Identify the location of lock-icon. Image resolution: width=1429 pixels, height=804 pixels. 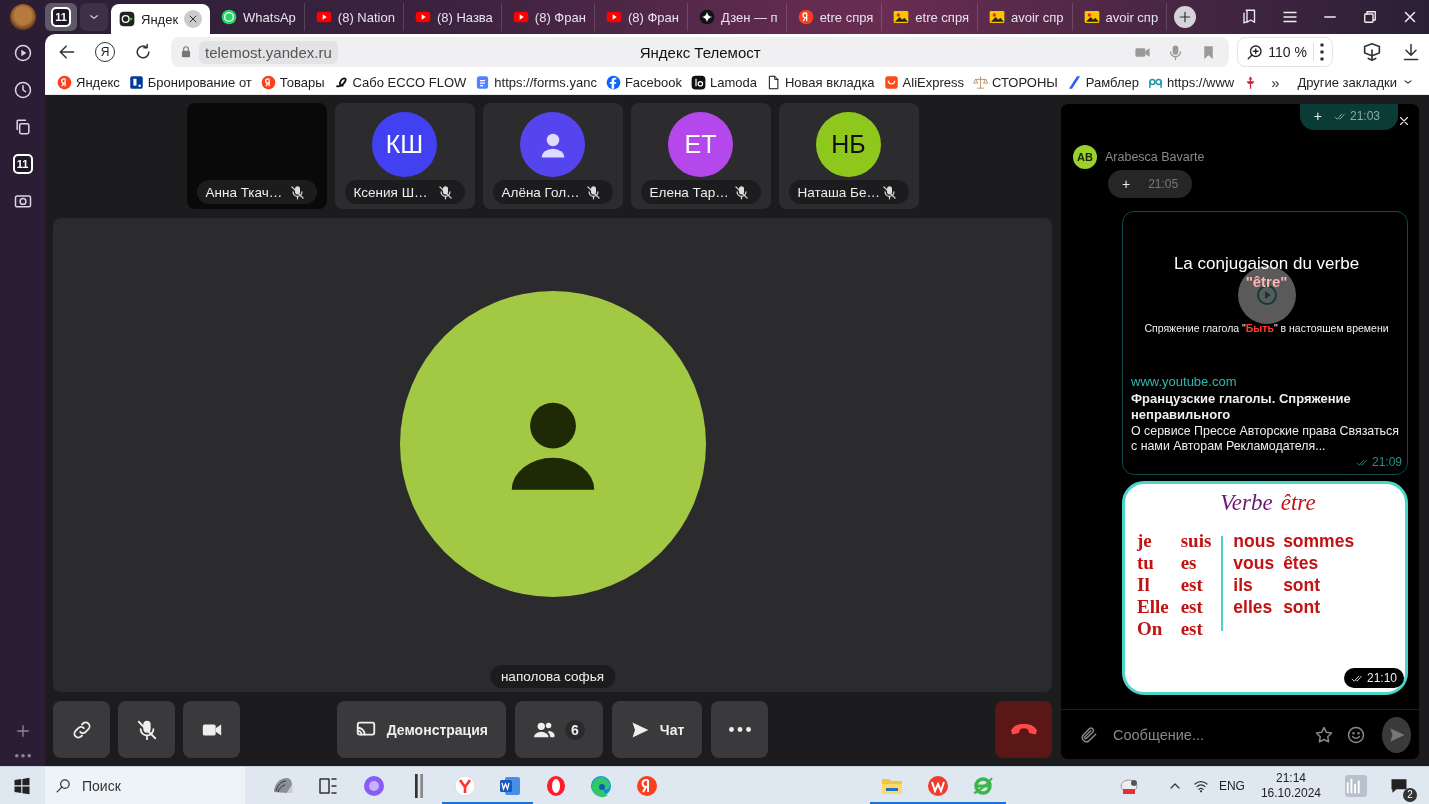
(186, 52).